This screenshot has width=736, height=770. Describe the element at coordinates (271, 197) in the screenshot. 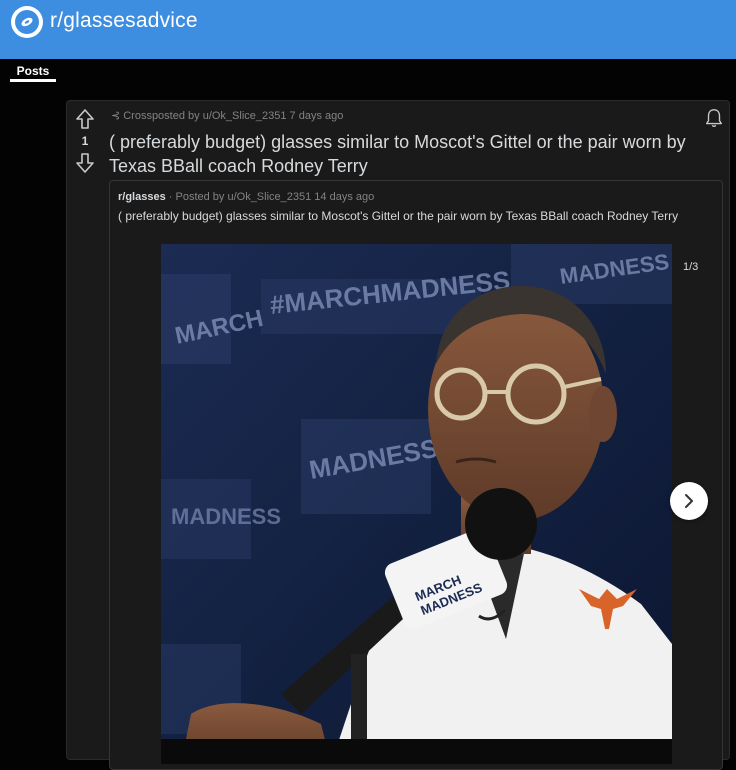

I see `embed-posted-by: · Posted by u/Ok_Slice_2351 14 days ago` at that location.